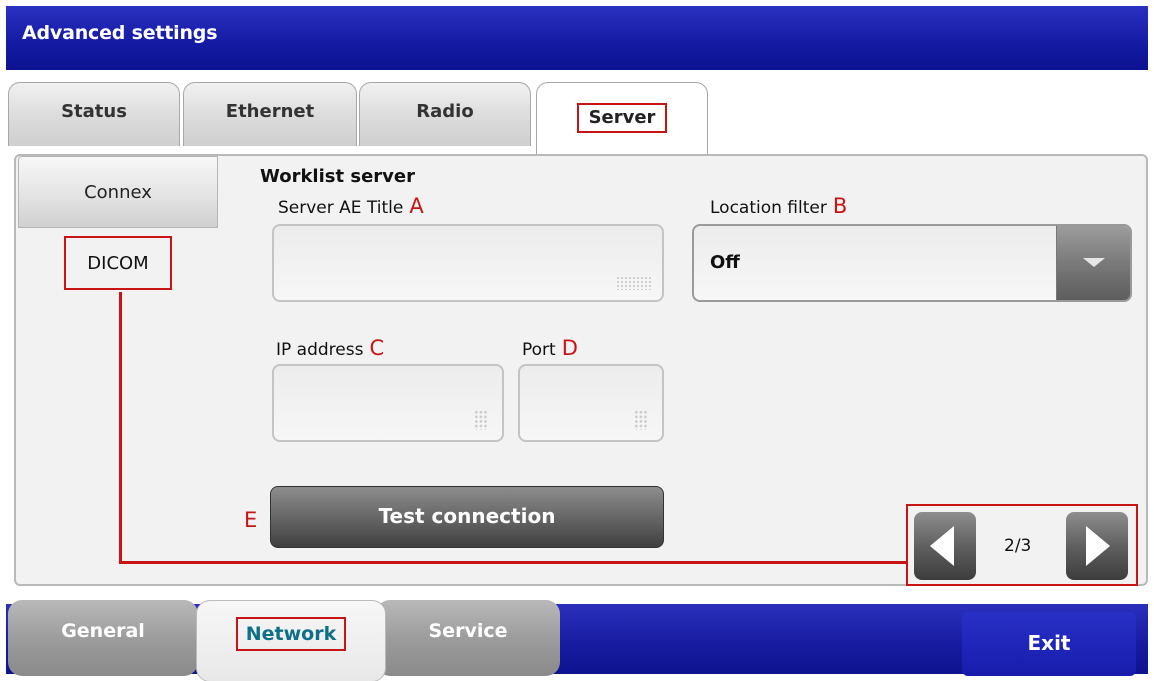 This screenshot has width=1154, height=681. Describe the element at coordinates (467, 517) in the screenshot. I see `test-connection-button: Test connection` at that location.